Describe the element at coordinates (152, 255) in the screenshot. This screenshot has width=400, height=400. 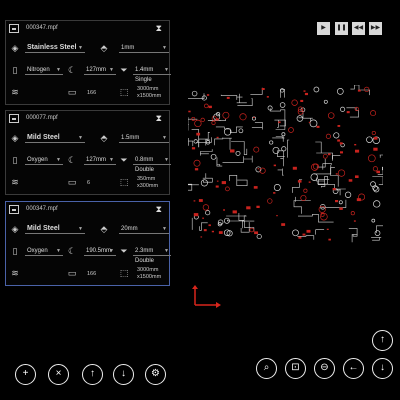
I see `nozzle-select: 2.3mm Double ▼` at that location.